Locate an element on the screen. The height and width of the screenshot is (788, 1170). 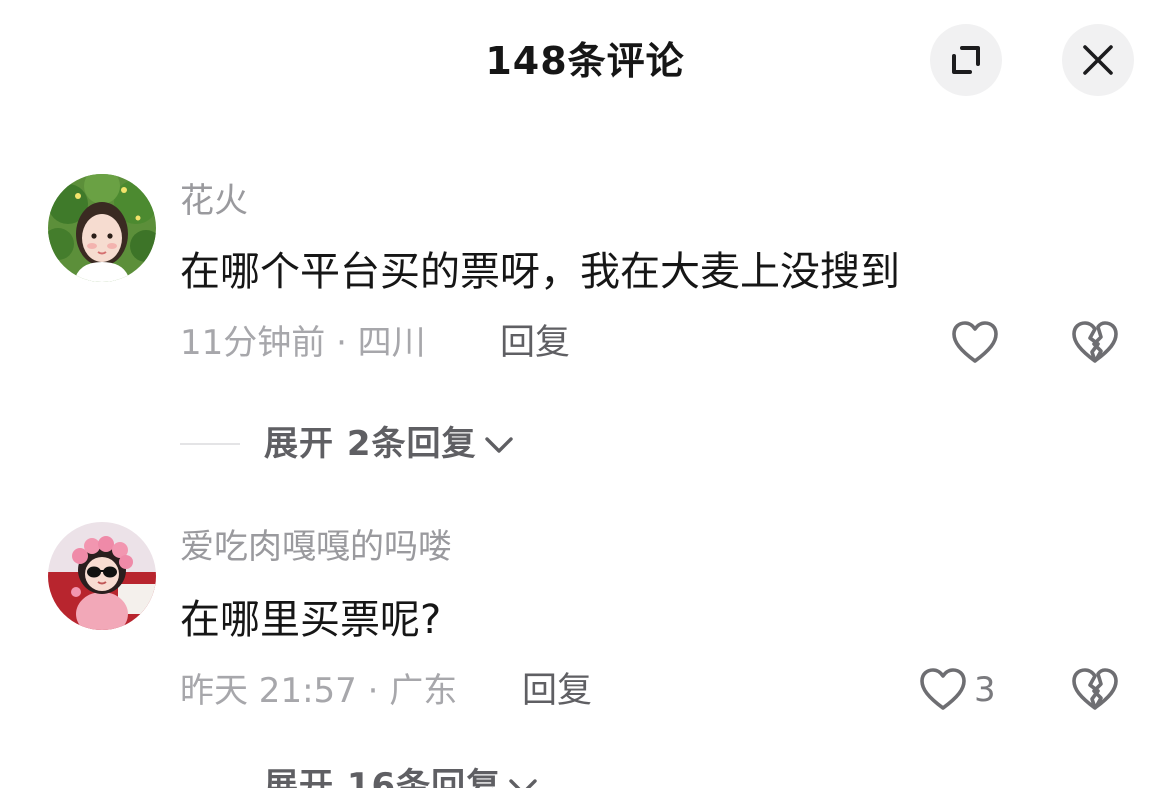
close-icon is located at coordinates (1098, 60).